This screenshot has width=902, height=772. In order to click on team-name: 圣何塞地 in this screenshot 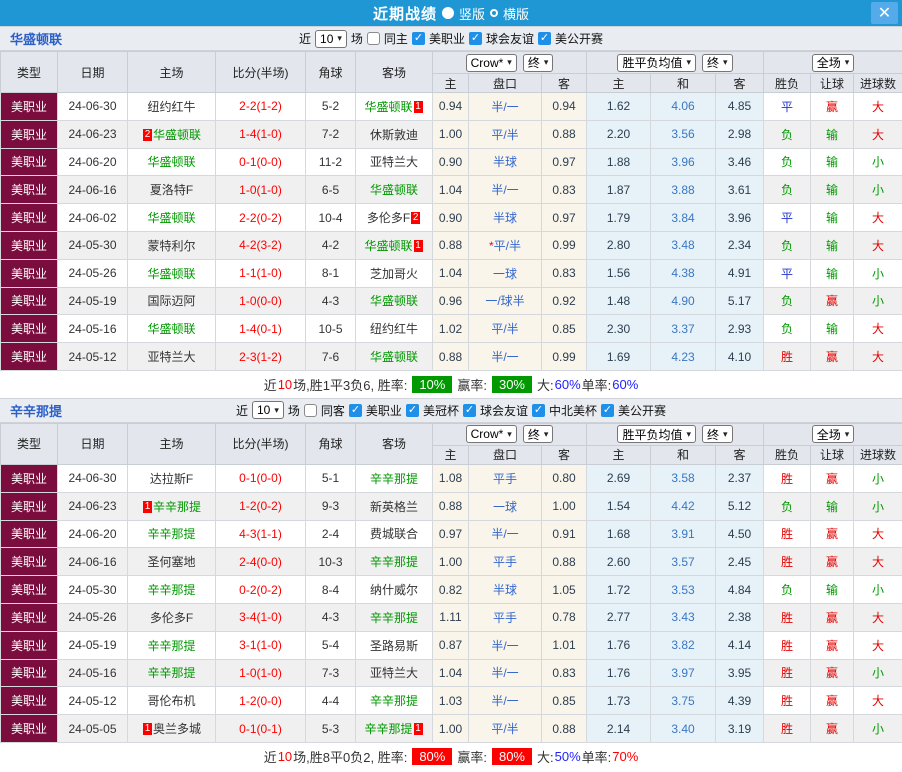, I will do `click(171, 562)`.